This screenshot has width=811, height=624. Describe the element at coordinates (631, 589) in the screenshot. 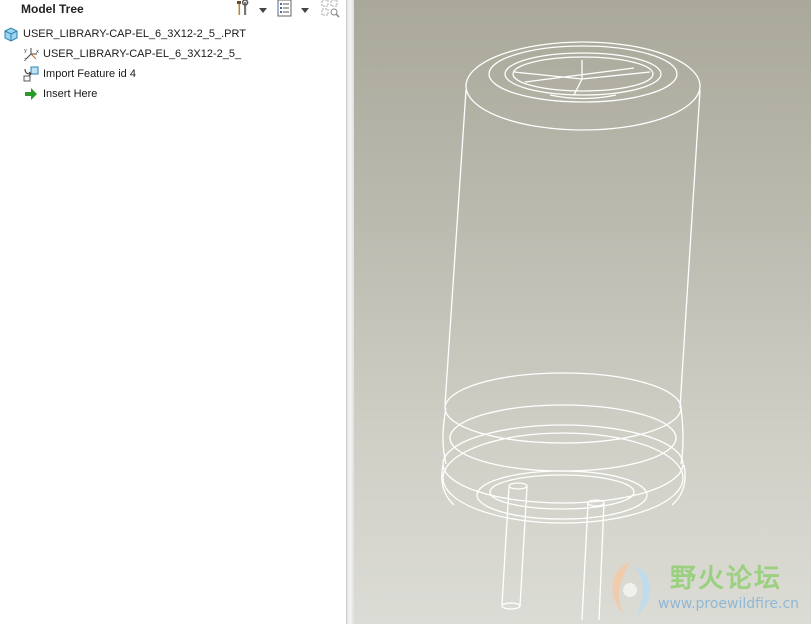

I see `watermark-logo-icon` at that location.